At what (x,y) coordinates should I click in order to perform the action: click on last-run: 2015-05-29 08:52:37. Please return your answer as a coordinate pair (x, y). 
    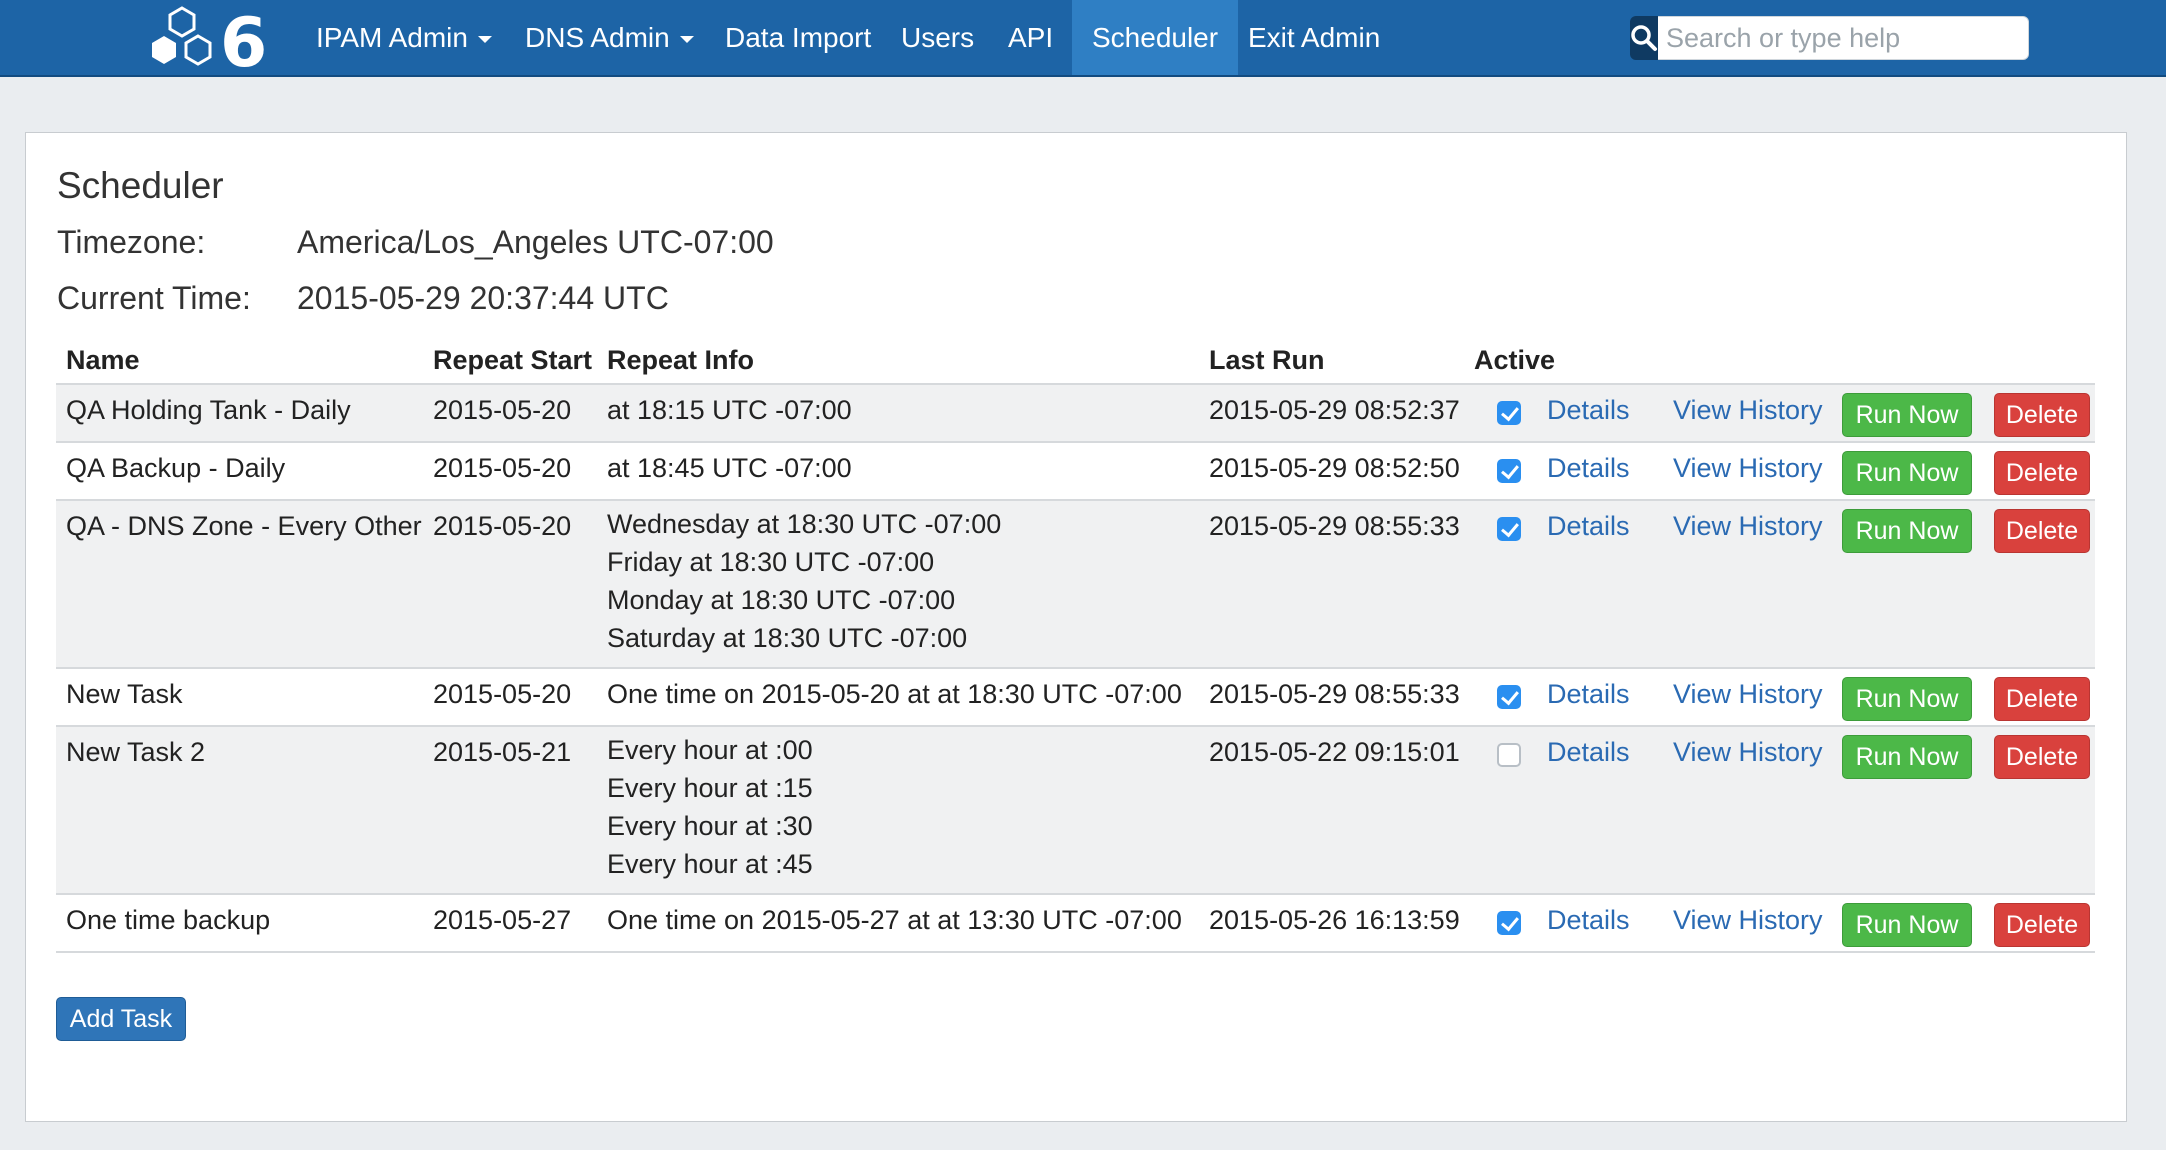
    Looking at the image, I should click on (1334, 410).